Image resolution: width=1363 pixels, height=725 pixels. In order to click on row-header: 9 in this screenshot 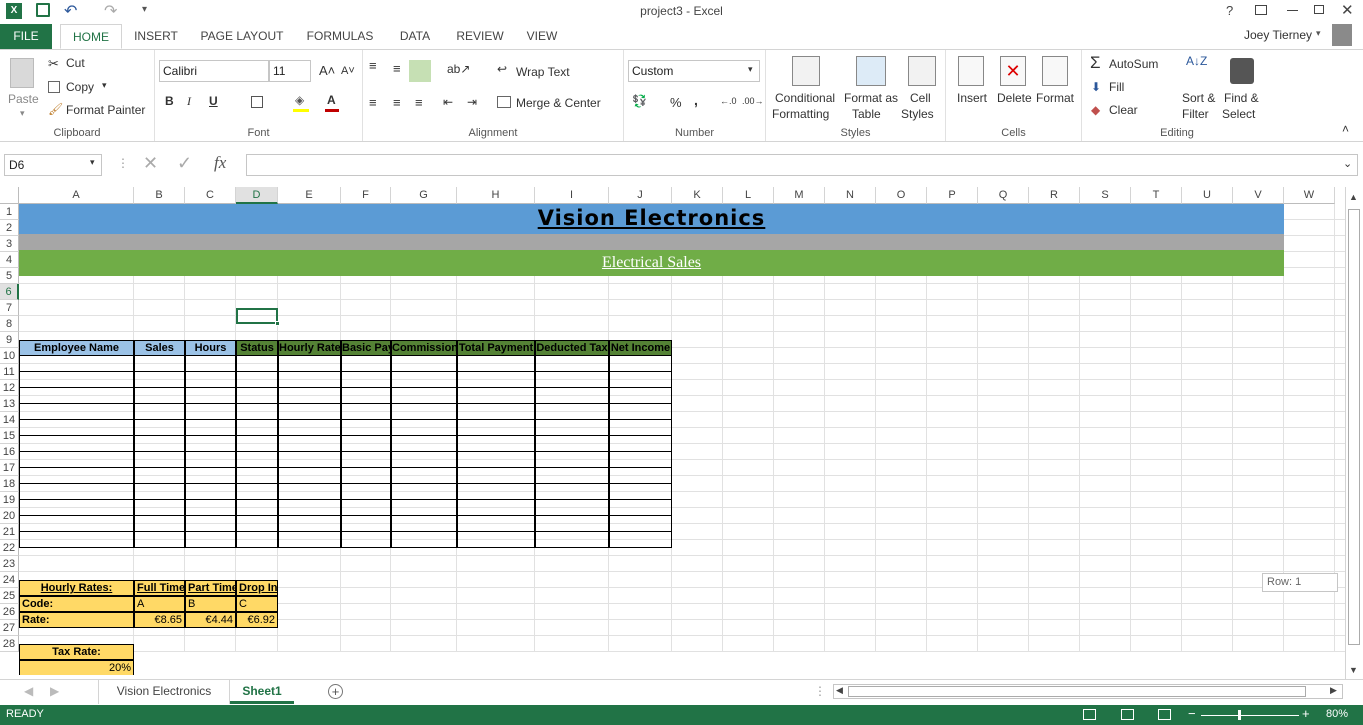, I will do `click(9, 340)`.